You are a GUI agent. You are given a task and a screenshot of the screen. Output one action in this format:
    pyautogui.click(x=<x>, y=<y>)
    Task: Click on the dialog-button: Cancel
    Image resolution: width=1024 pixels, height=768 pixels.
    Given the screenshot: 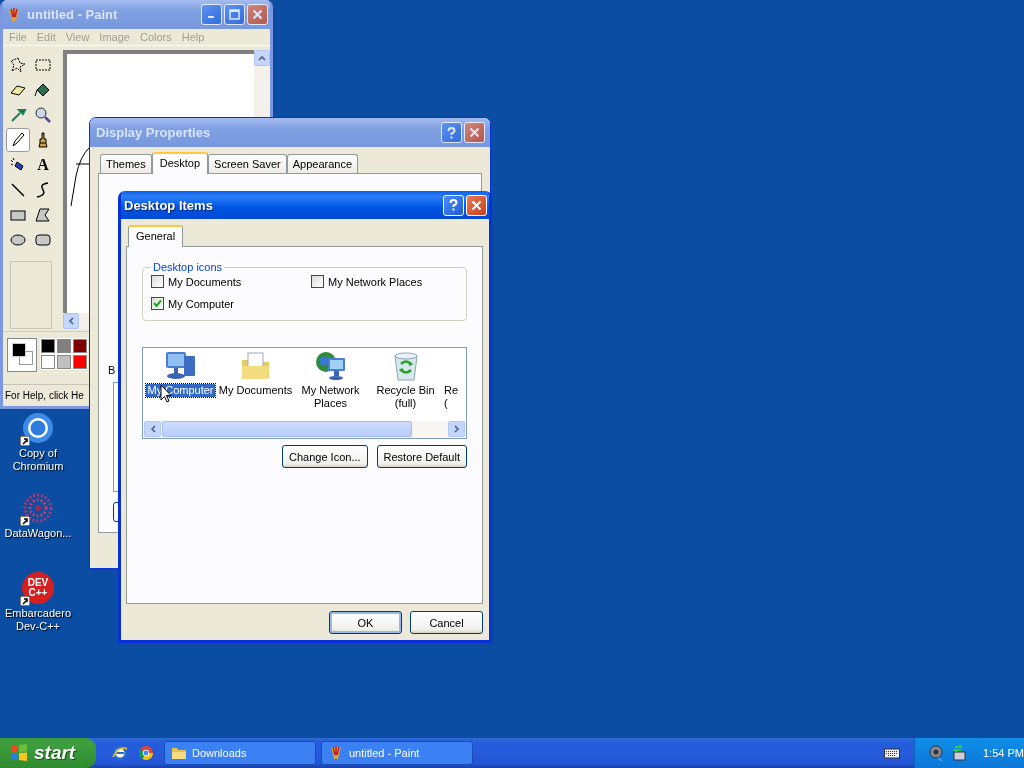 What is the action you would take?
    pyautogui.click(x=446, y=622)
    